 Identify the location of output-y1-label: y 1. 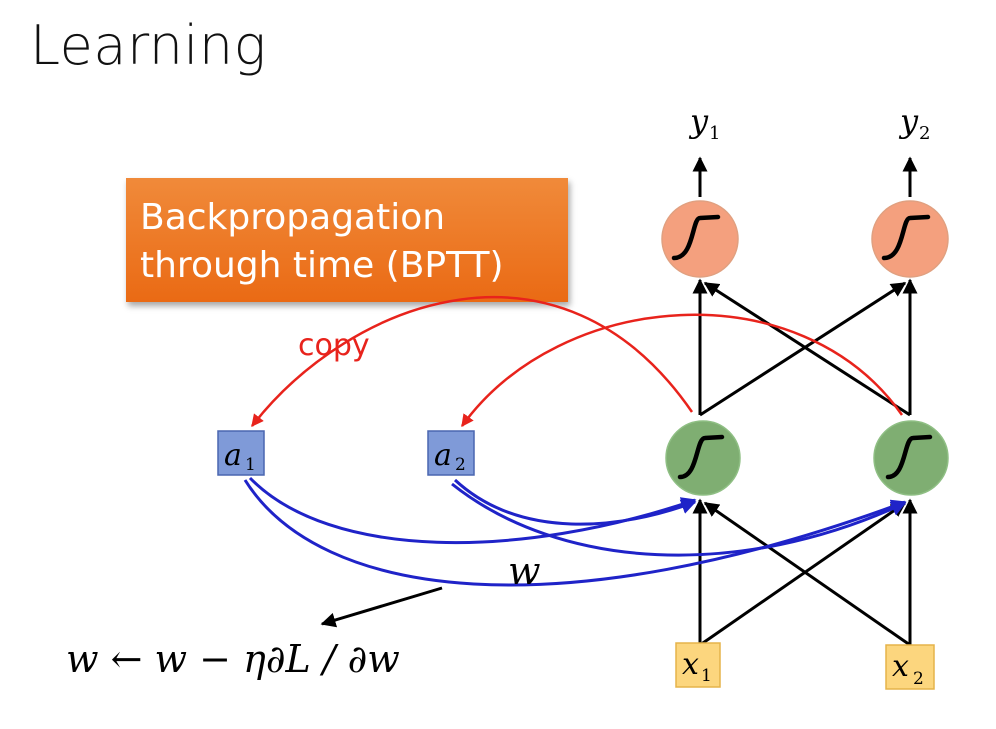
(704, 123).